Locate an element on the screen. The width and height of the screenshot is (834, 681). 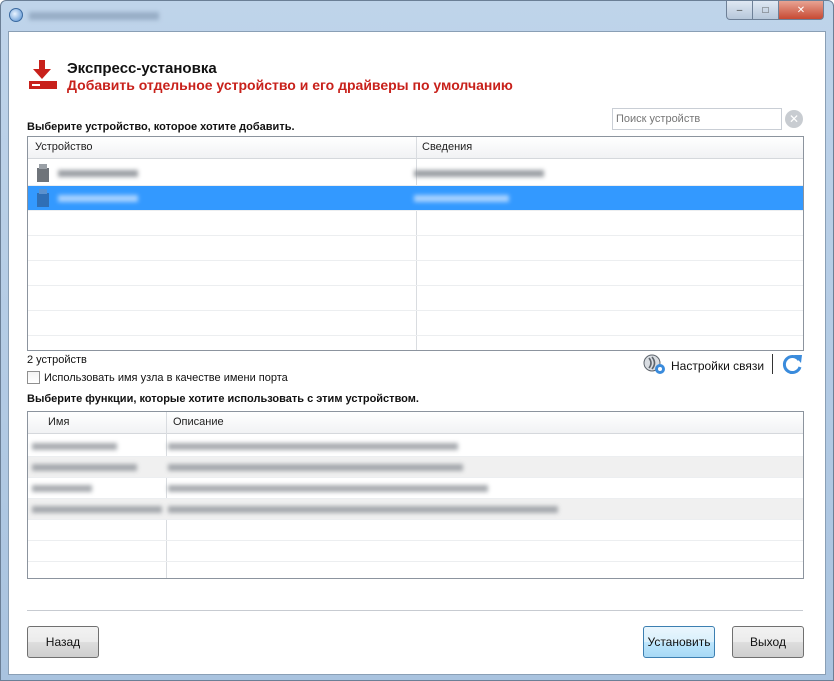
refresh-icon is located at coordinates (792, 364).